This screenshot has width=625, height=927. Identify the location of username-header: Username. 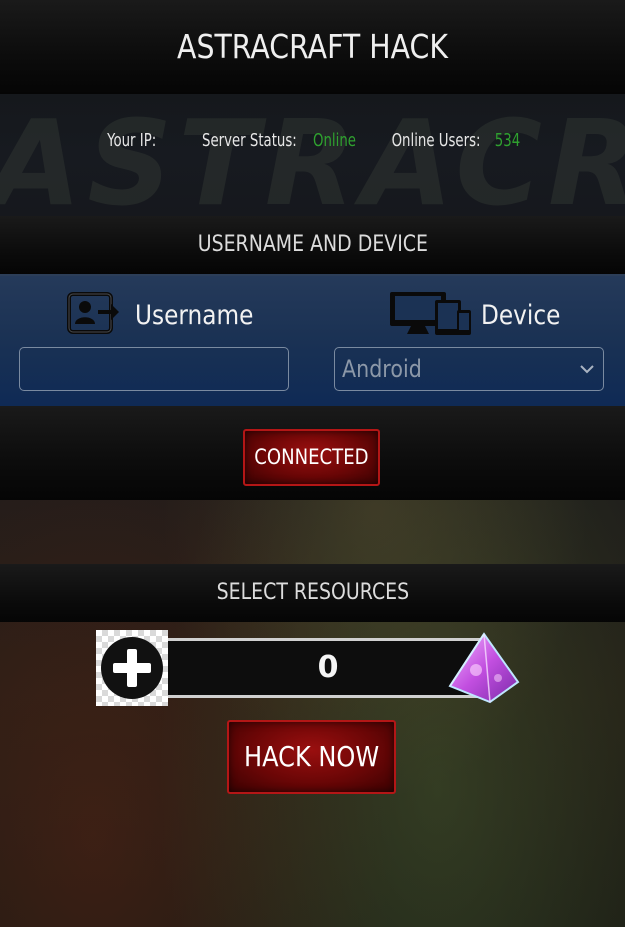
(170, 315).